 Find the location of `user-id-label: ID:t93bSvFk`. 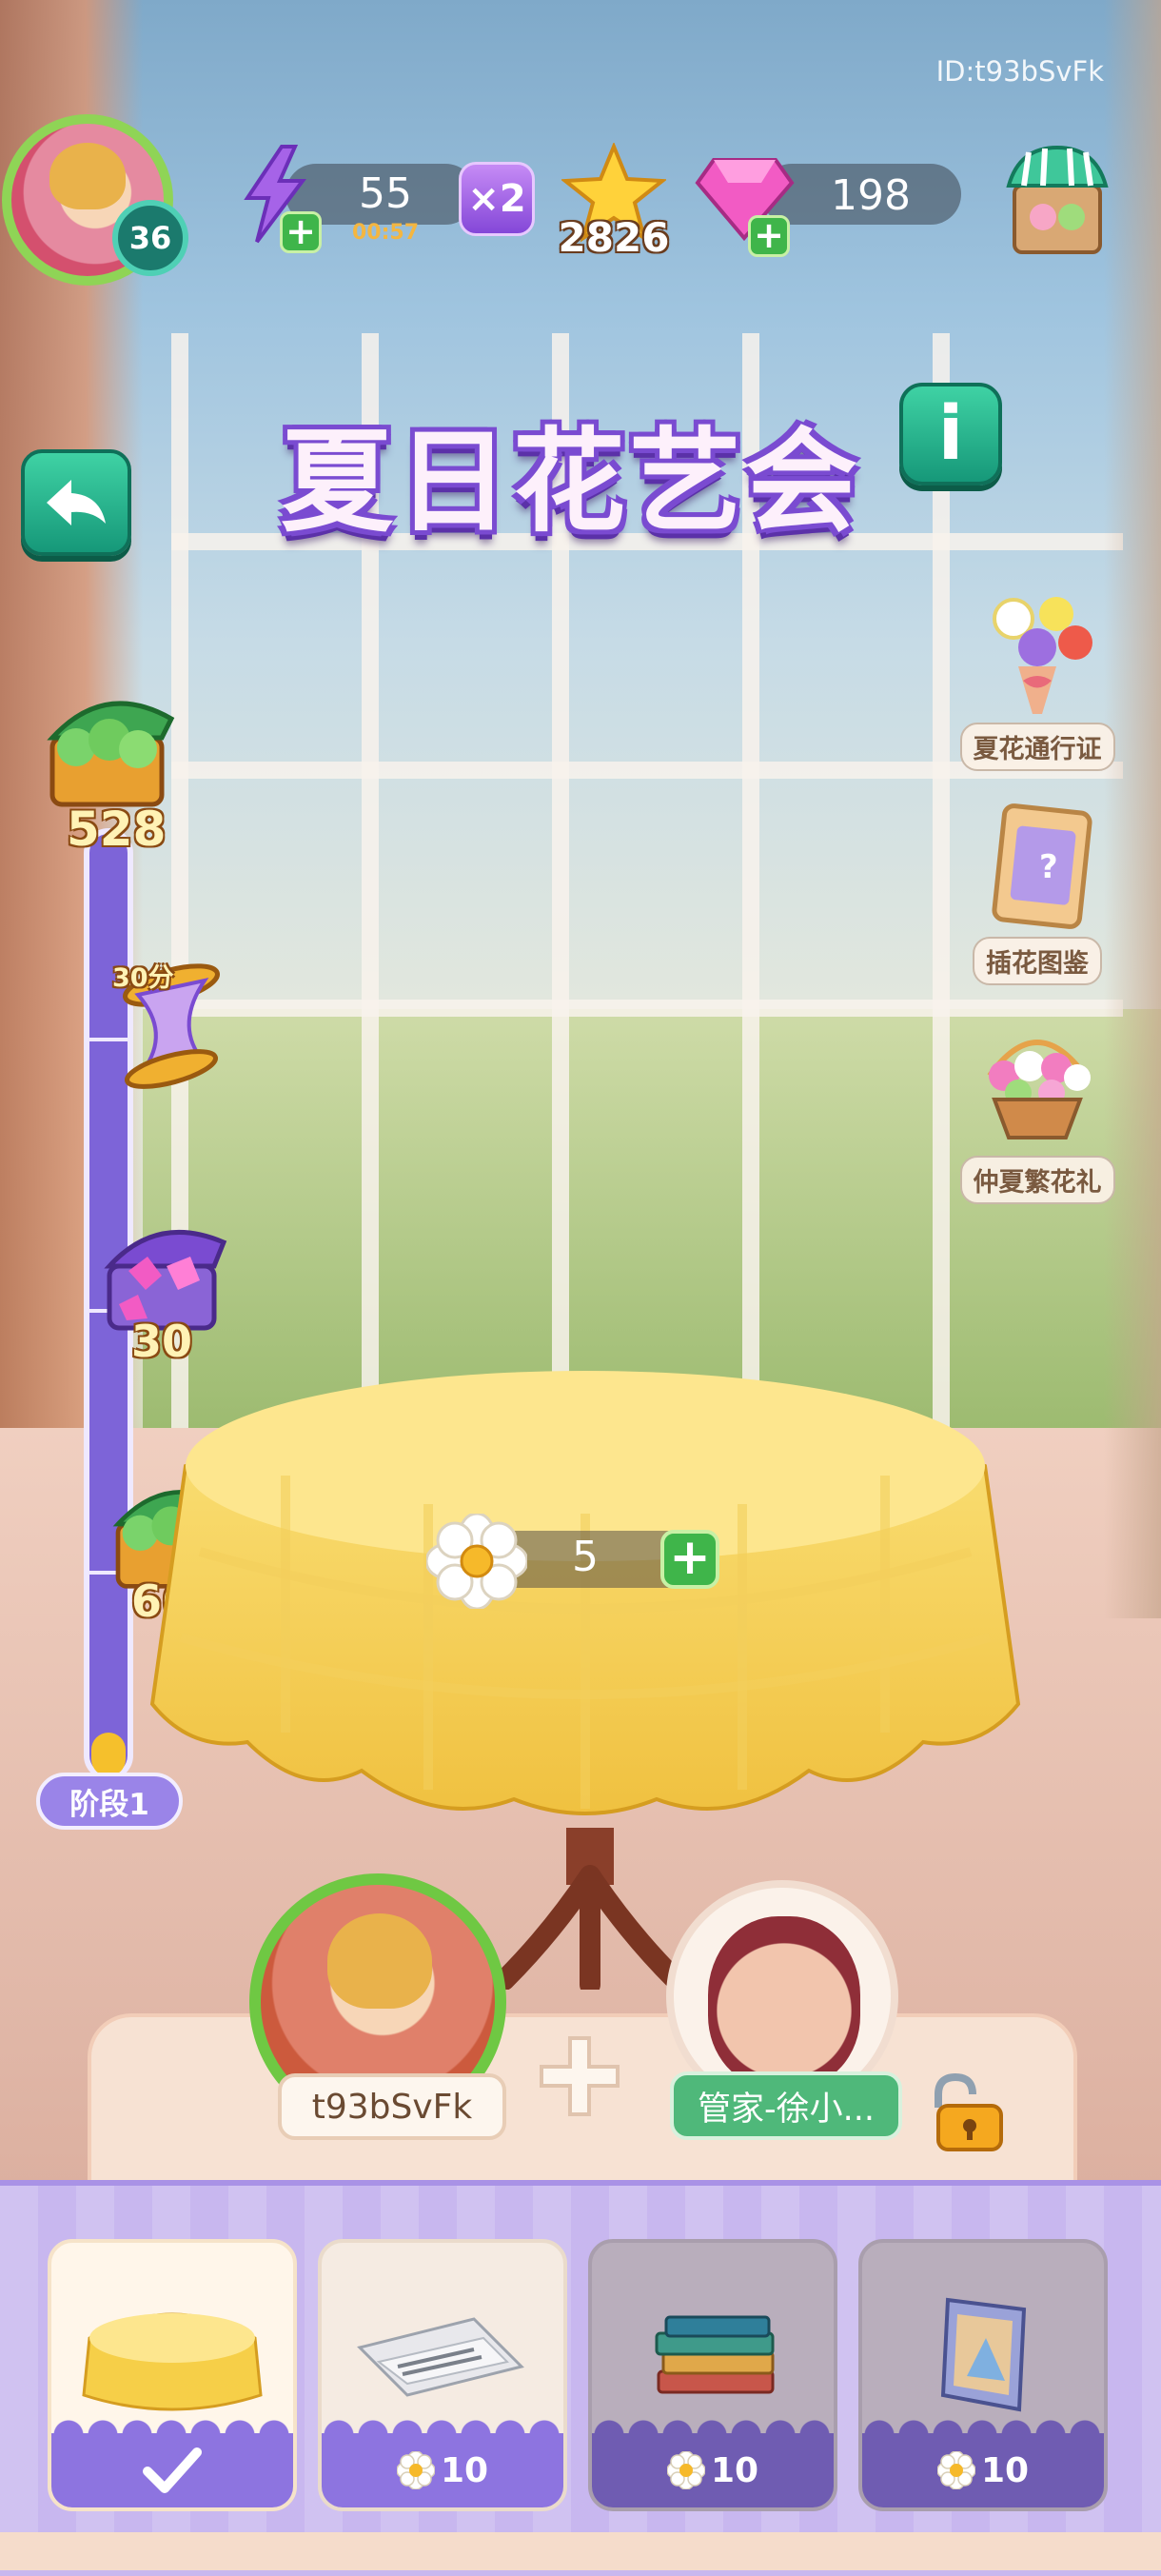

user-id-label: ID:t93bSvFk is located at coordinates (1019, 71).